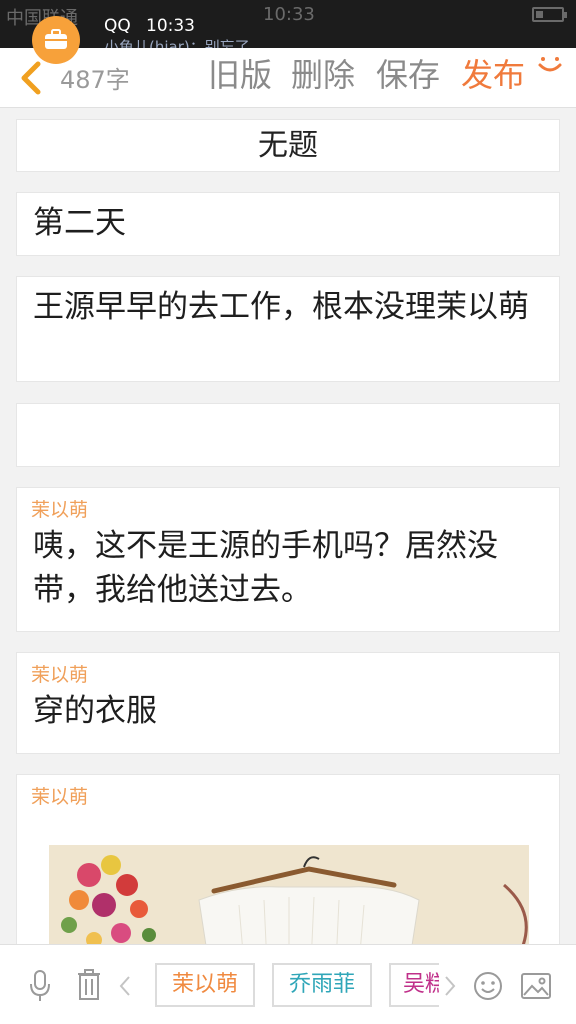  Describe the element at coordinates (239, 42) in the screenshot. I see `notification-message: 小鱼儿(hiar)：别忘了` at that location.